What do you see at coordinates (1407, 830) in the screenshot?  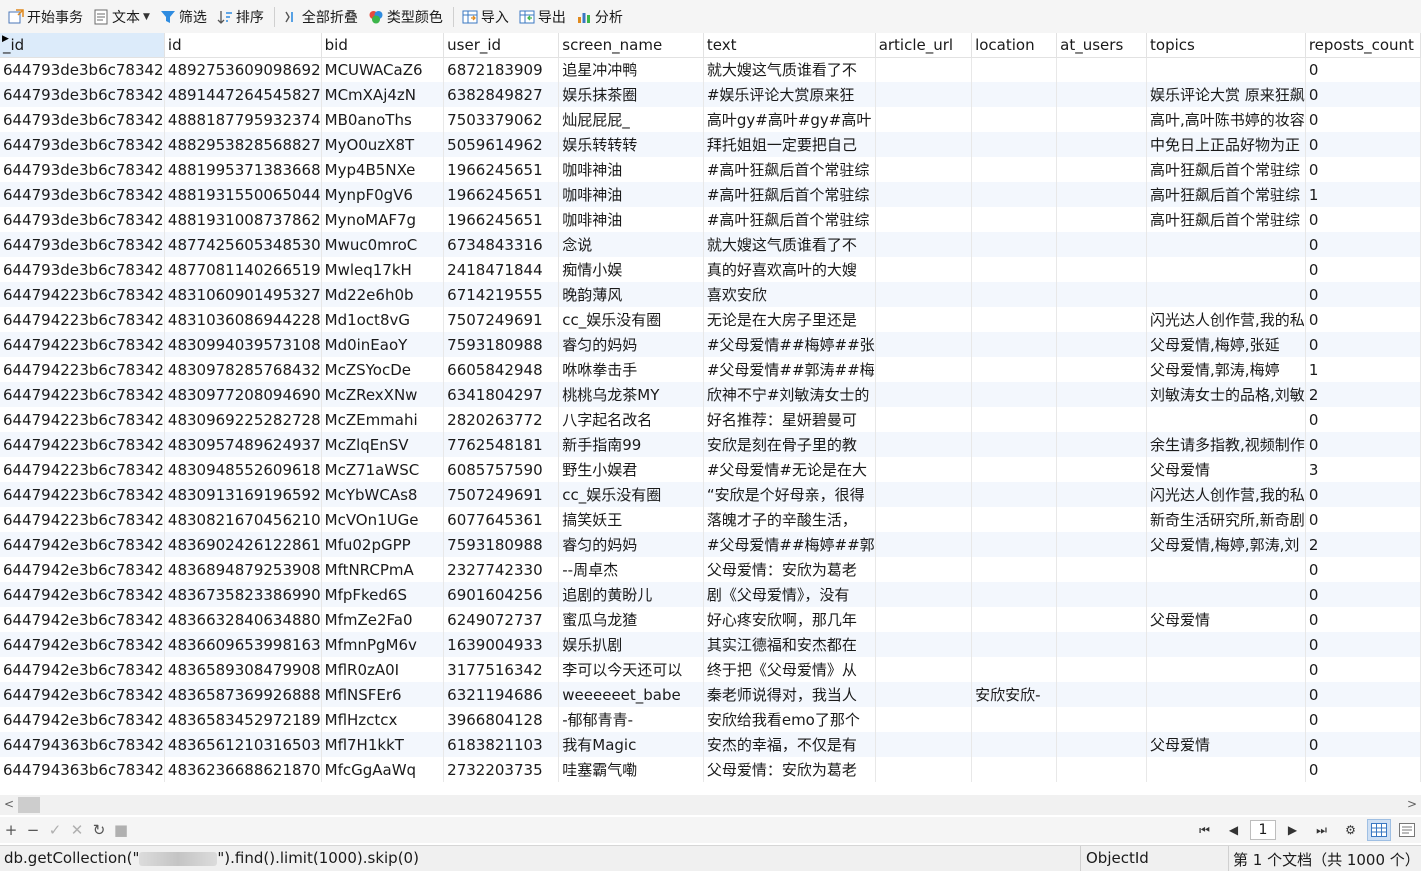 I see `form-view-icon` at bounding box center [1407, 830].